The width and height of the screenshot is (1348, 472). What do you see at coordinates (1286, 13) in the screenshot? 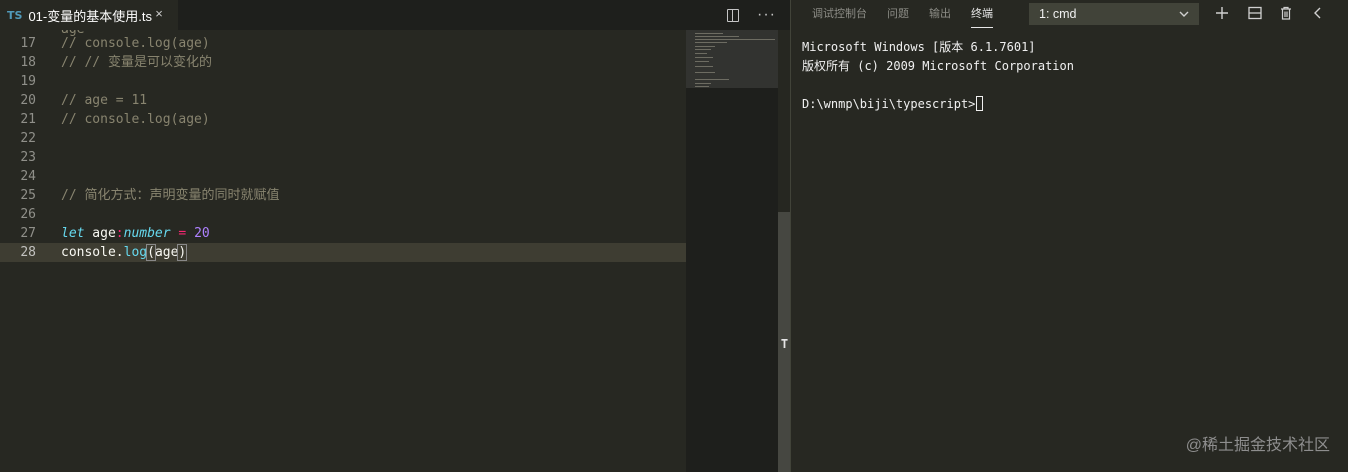
I see `trash-icon` at bounding box center [1286, 13].